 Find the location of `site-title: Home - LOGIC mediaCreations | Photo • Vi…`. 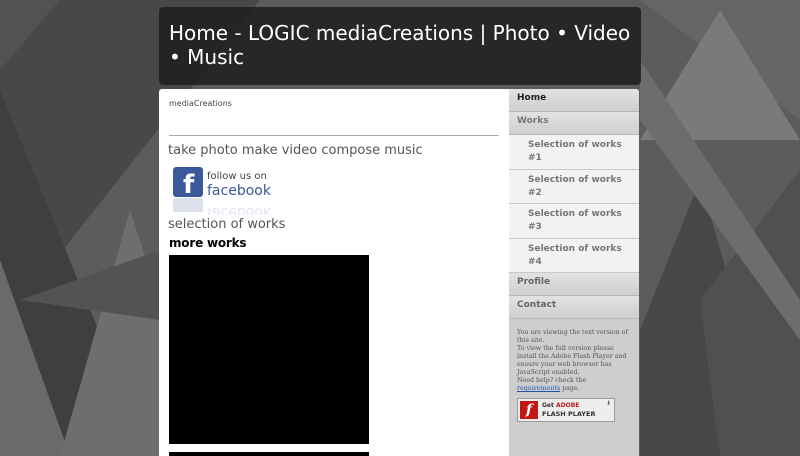

site-title: Home - LOGIC mediaCreations | Photo • Vi… is located at coordinates (400, 45).